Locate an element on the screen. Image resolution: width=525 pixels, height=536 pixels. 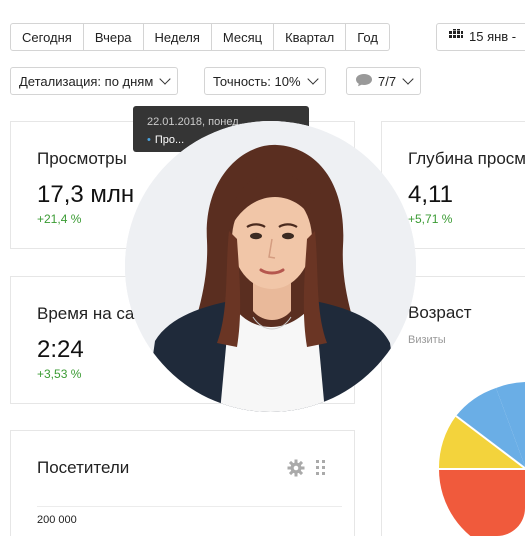
calendar-icon is located at coordinates (456, 37).